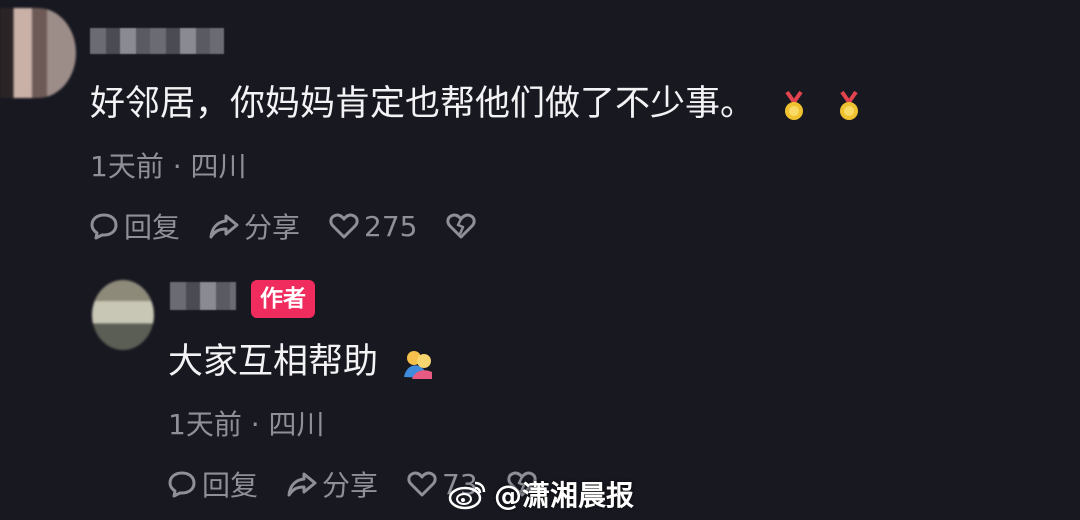 The image size is (1080, 520). I want to click on reply-time: 1天前, so click(205, 424).